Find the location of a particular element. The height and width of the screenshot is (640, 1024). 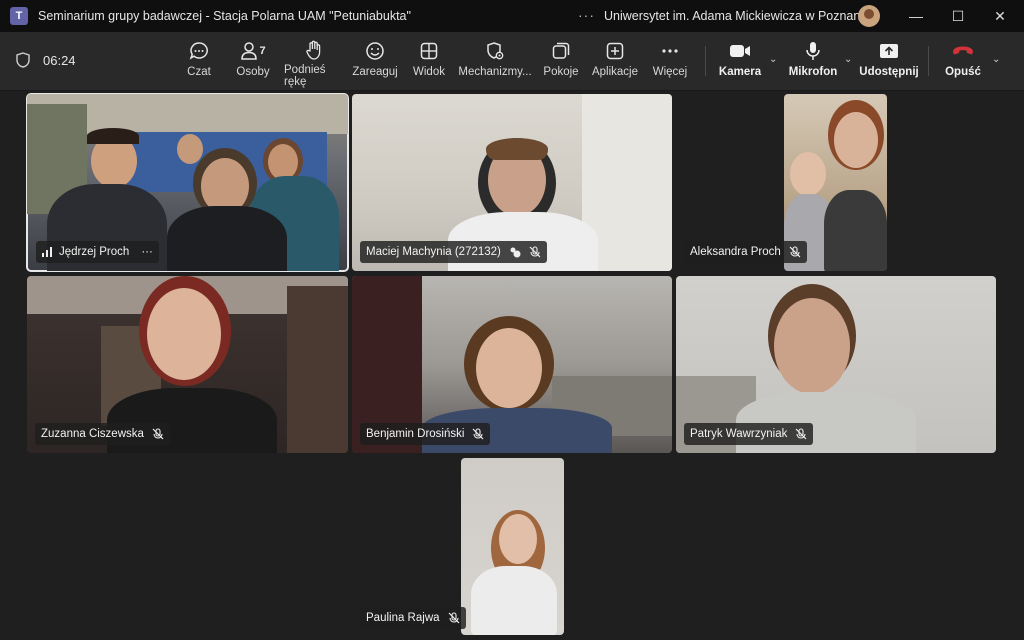

leave-label: Opuść is located at coordinates (963, 72).